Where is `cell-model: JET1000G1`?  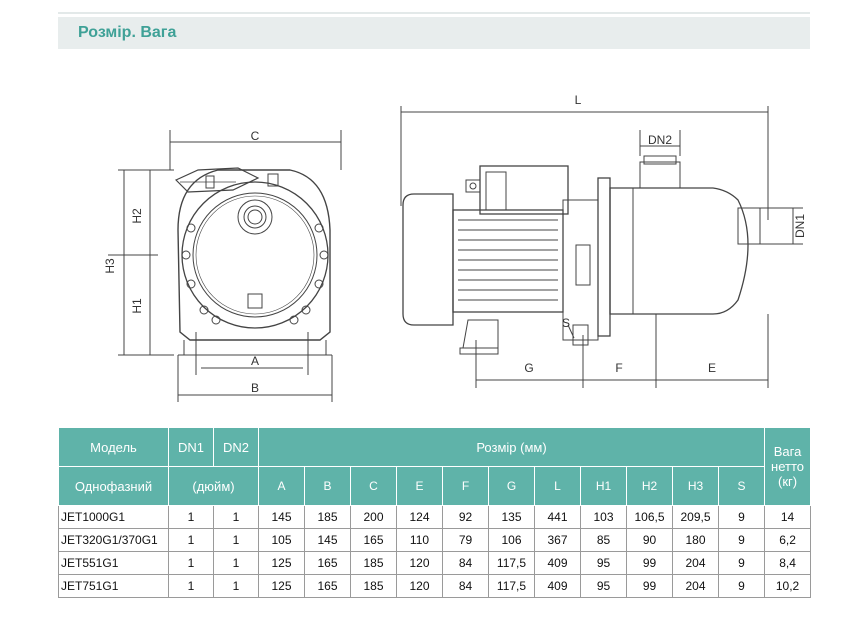
cell-model: JET1000G1 is located at coordinates (113, 517).